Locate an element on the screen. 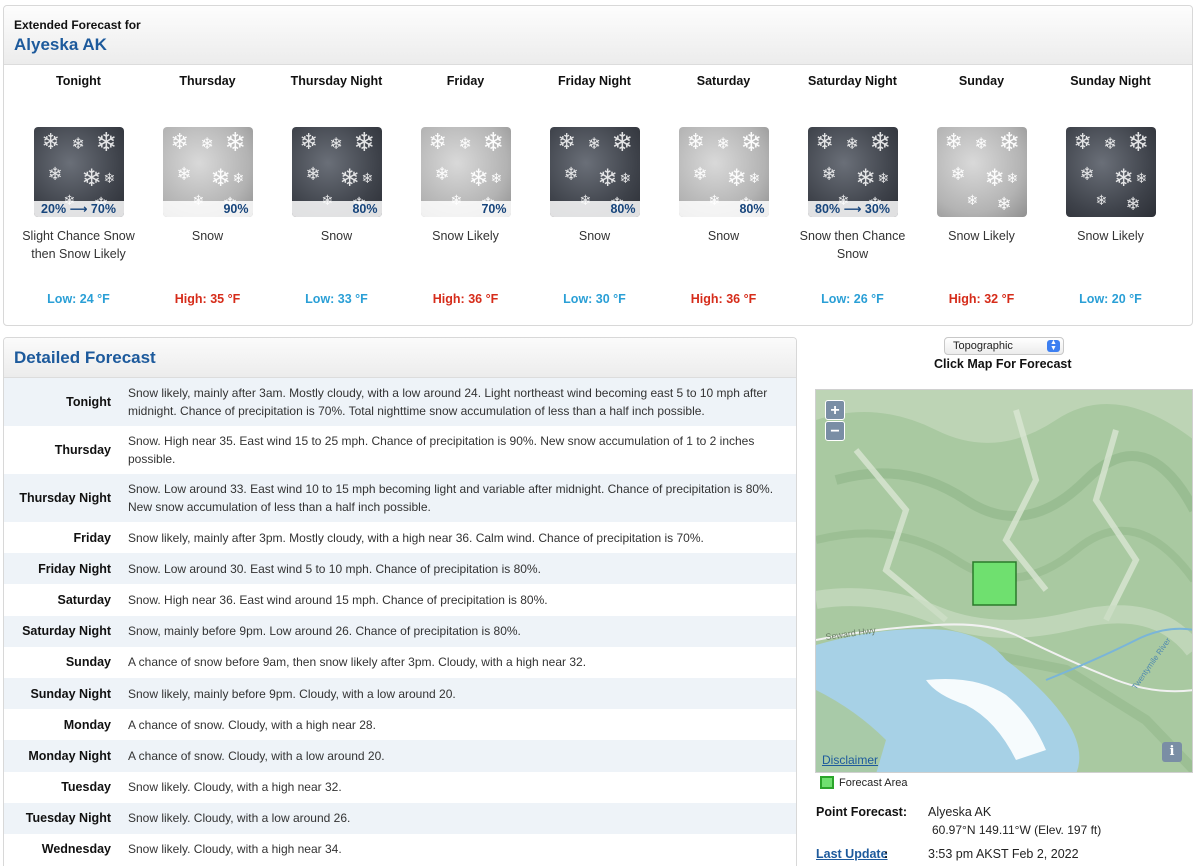  forecast-period: Thursday ❄❄❄❄❄❄❄❄90% Snow High: 35 °F is located at coordinates (207, 189).